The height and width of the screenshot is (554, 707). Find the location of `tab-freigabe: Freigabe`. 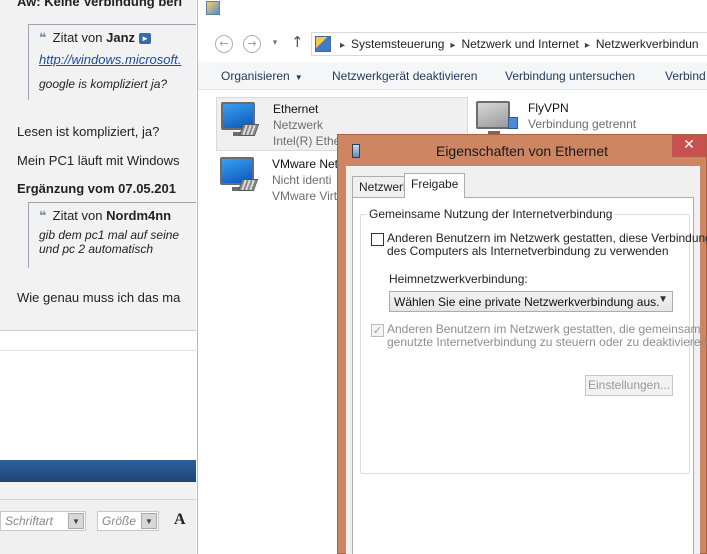

tab-freigabe: Freigabe is located at coordinates (435, 185).